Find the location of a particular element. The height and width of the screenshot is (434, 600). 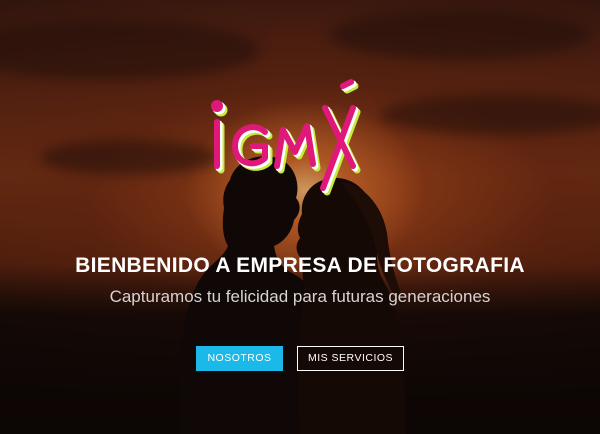

page-title: BIENBENIDO A EMPRESA DE FOTOGRAFIA is located at coordinates (300, 265).